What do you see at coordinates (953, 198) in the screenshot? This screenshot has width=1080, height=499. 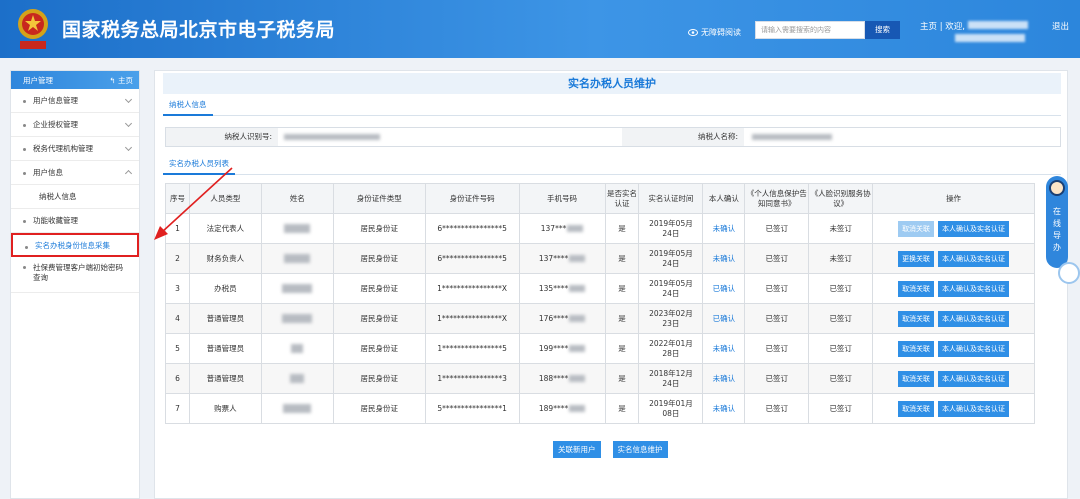 I see `col-ops: 操作` at bounding box center [953, 198].